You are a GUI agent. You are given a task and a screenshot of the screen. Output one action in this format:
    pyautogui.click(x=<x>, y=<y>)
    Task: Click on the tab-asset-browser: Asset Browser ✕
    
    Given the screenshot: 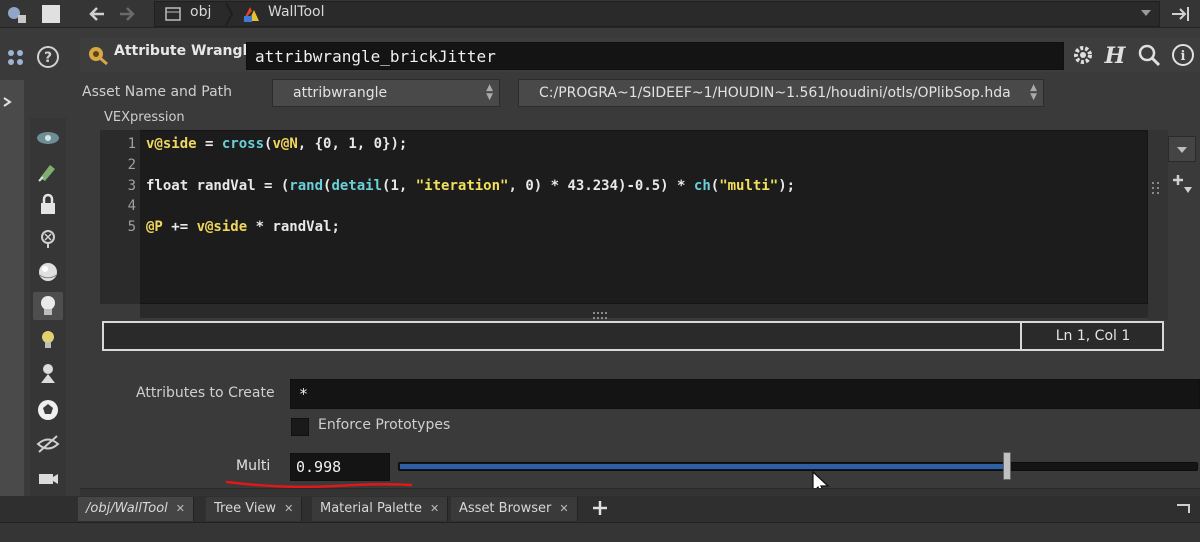 What is the action you would take?
    pyautogui.click(x=514, y=509)
    